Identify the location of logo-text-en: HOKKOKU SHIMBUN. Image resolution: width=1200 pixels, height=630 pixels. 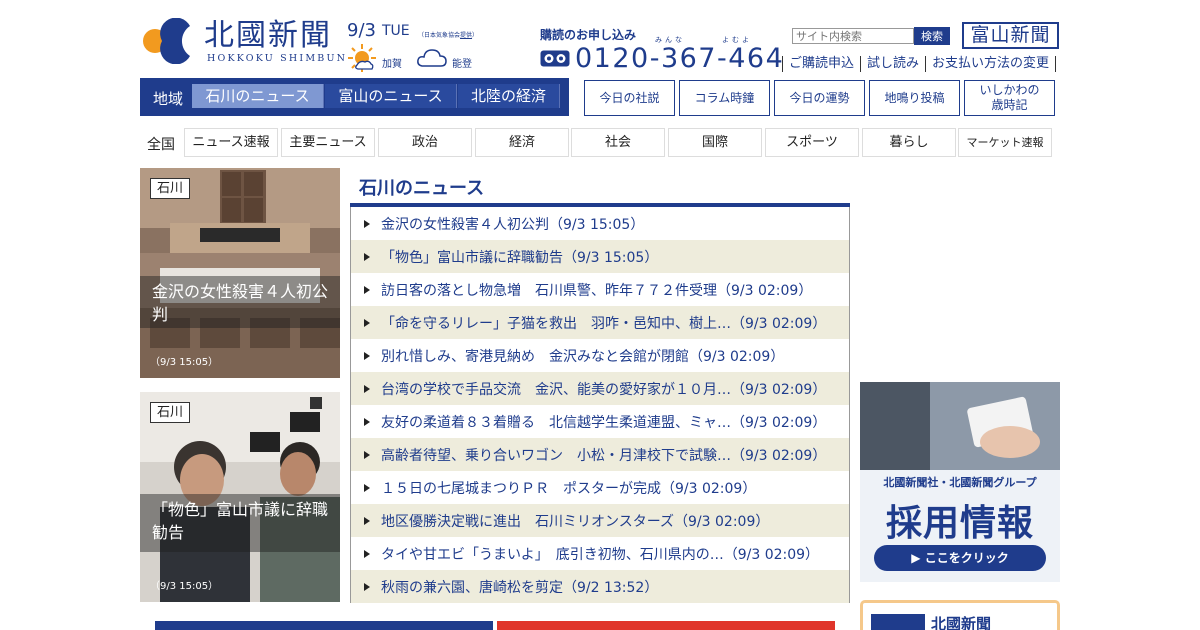
(277, 58).